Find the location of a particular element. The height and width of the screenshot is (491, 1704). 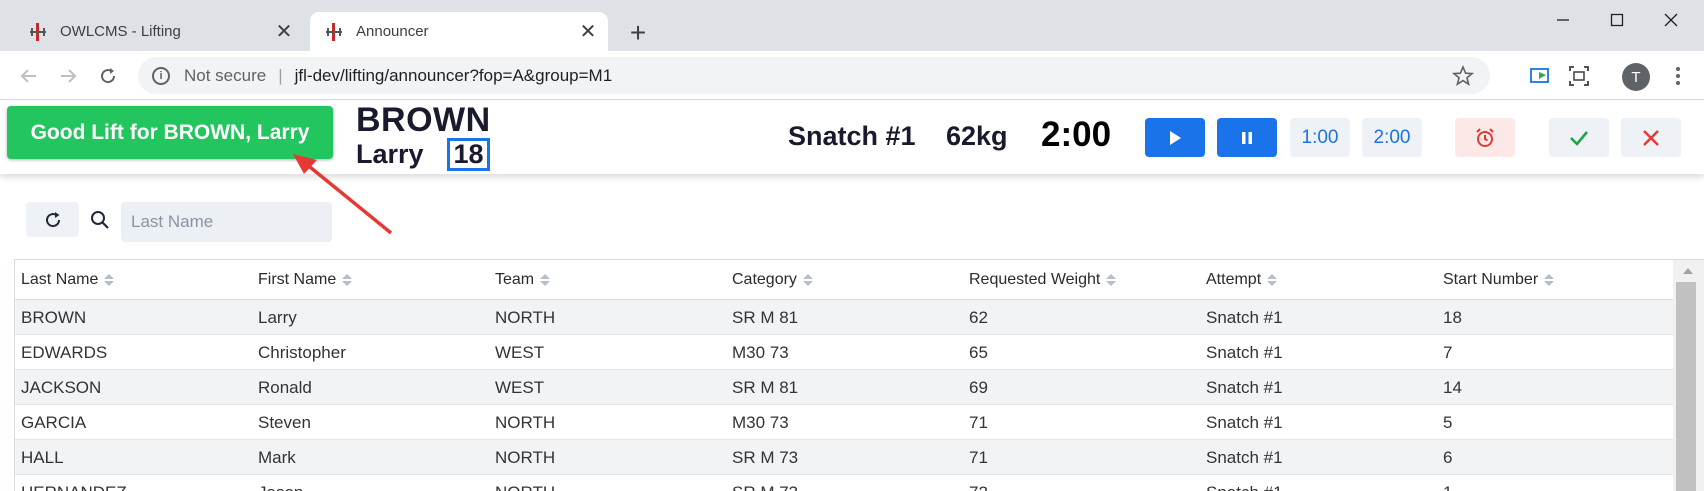

cell-last-name: BROWN is located at coordinates (54, 317).